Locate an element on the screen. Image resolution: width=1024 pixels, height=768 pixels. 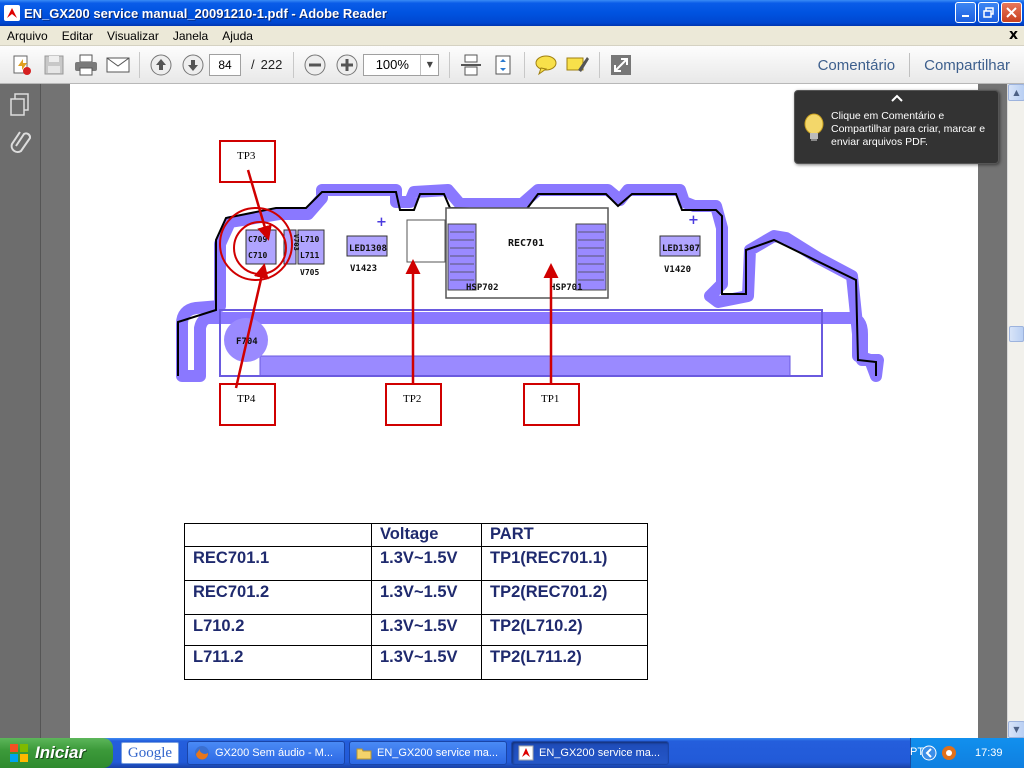
menu-arquivo: Arquivo is located at coordinates (27, 36).